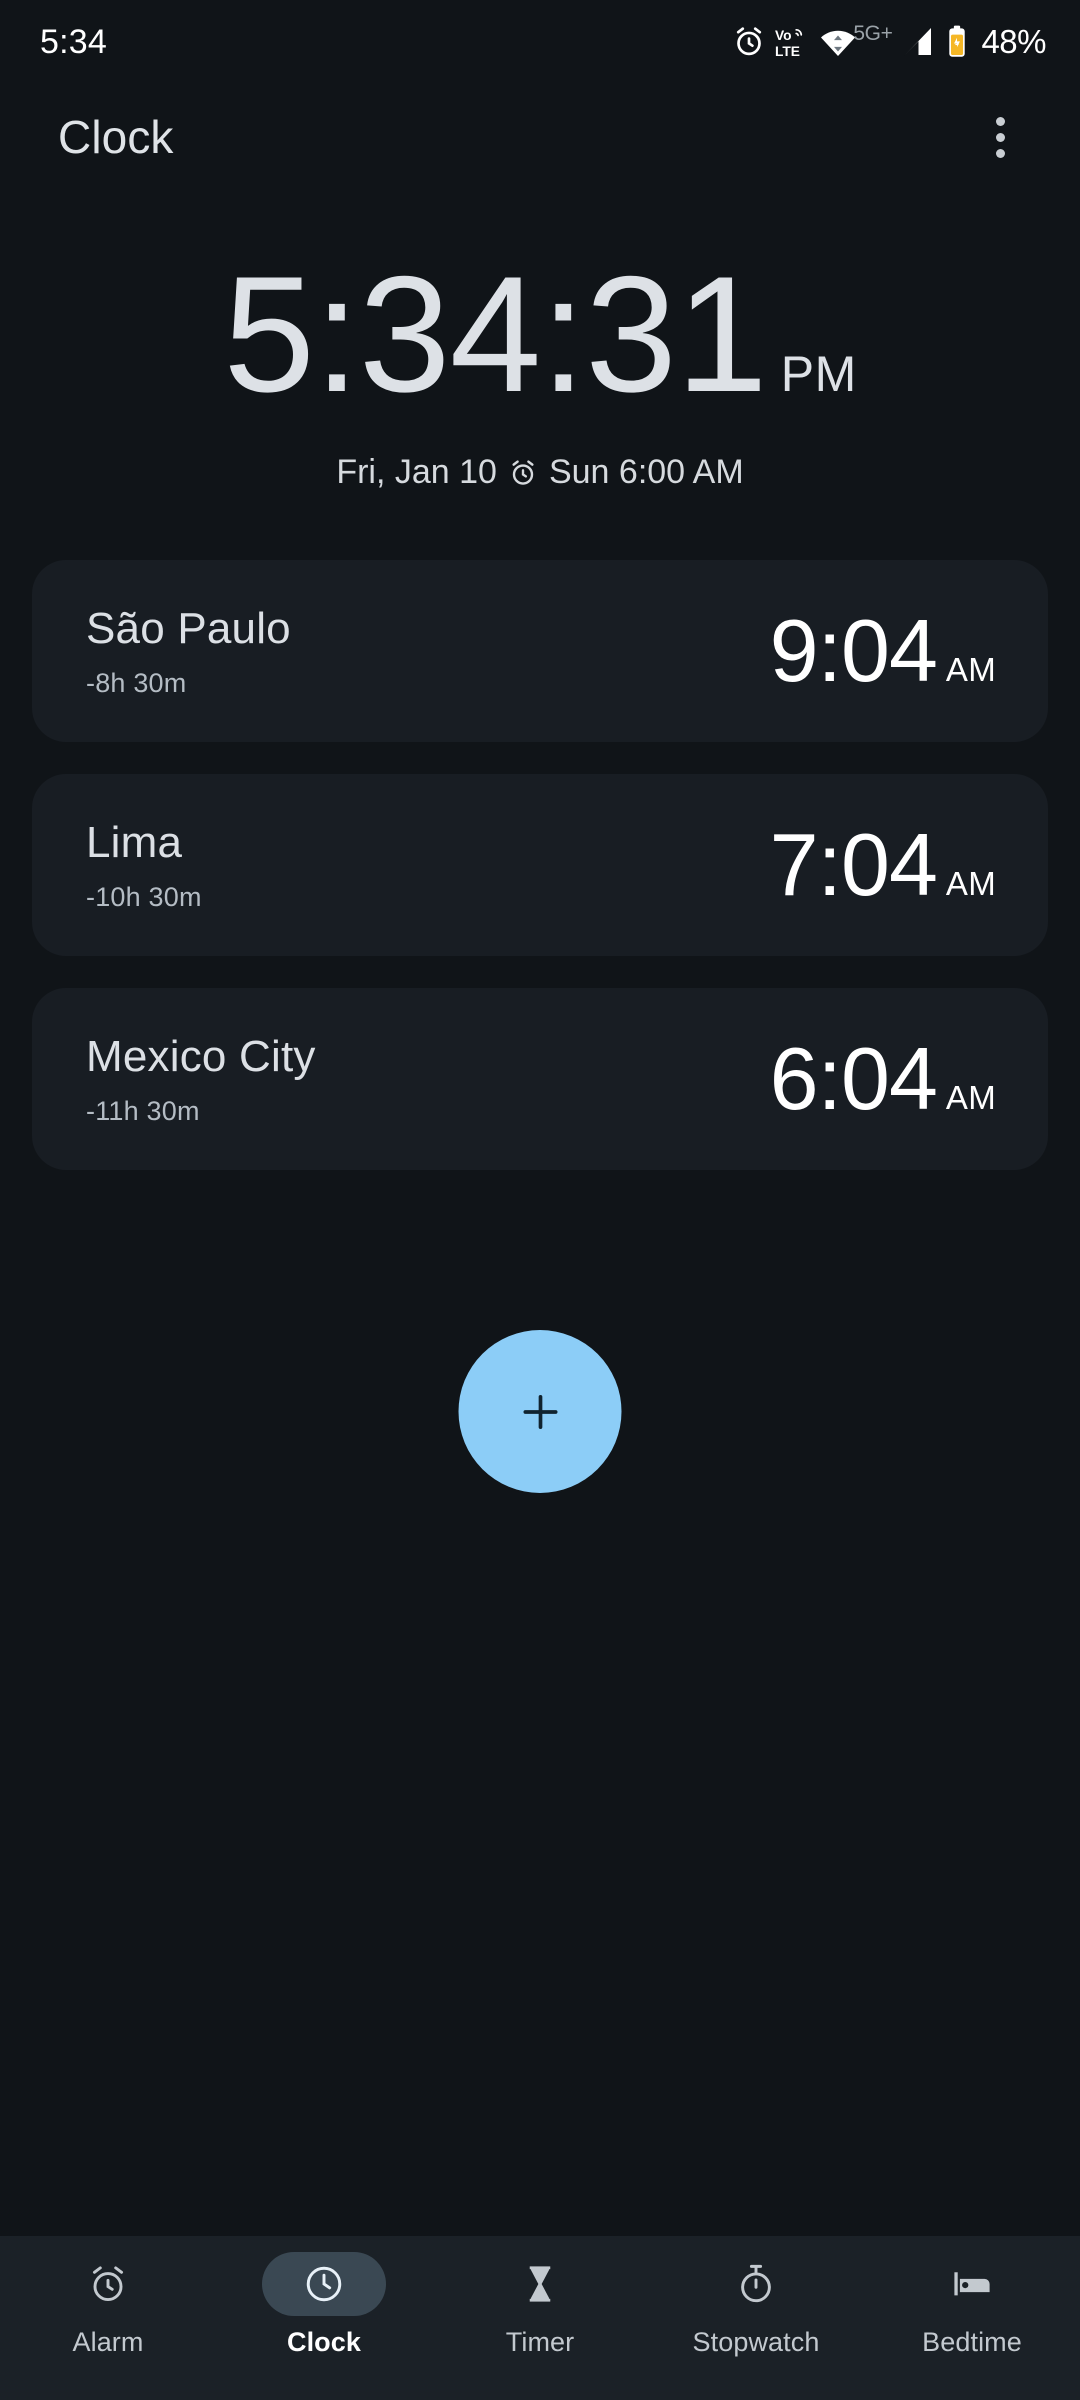 The image size is (1080, 2400). I want to click on bed-icon, so click(972, 2284).